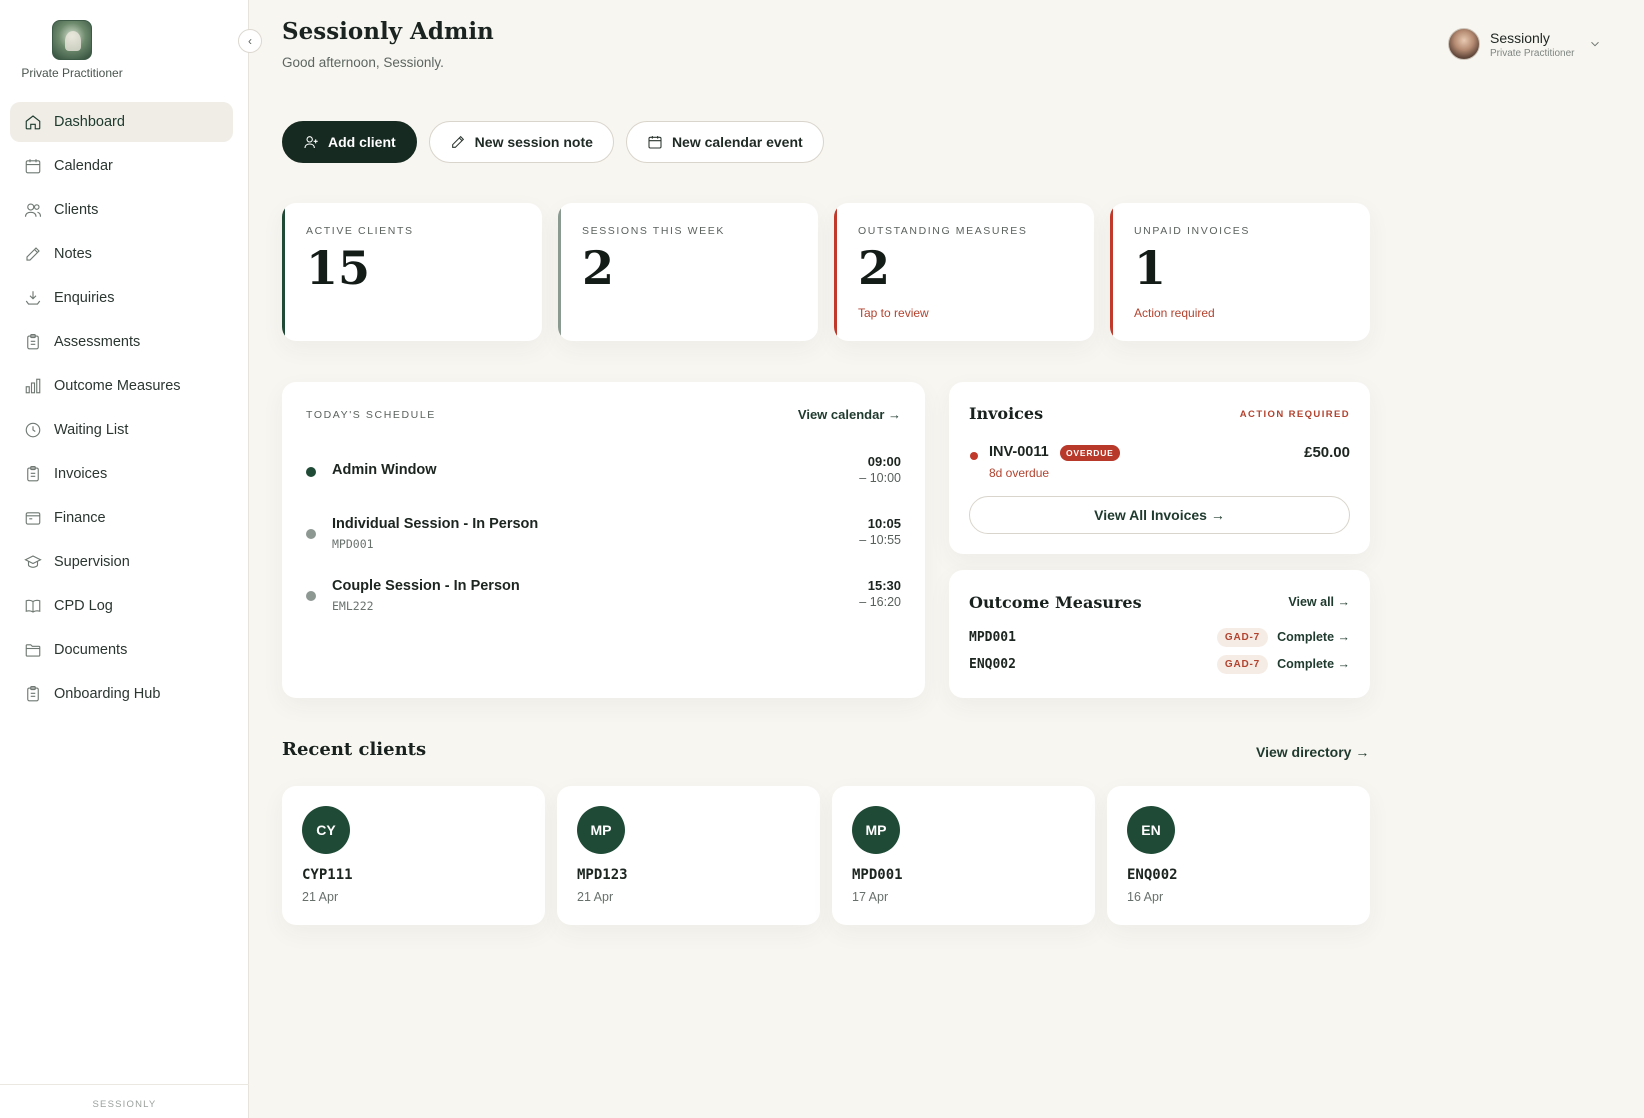 The image size is (1644, 1118). I want to click on new-calendar-event-button: New calendar event, so click(724, 142).